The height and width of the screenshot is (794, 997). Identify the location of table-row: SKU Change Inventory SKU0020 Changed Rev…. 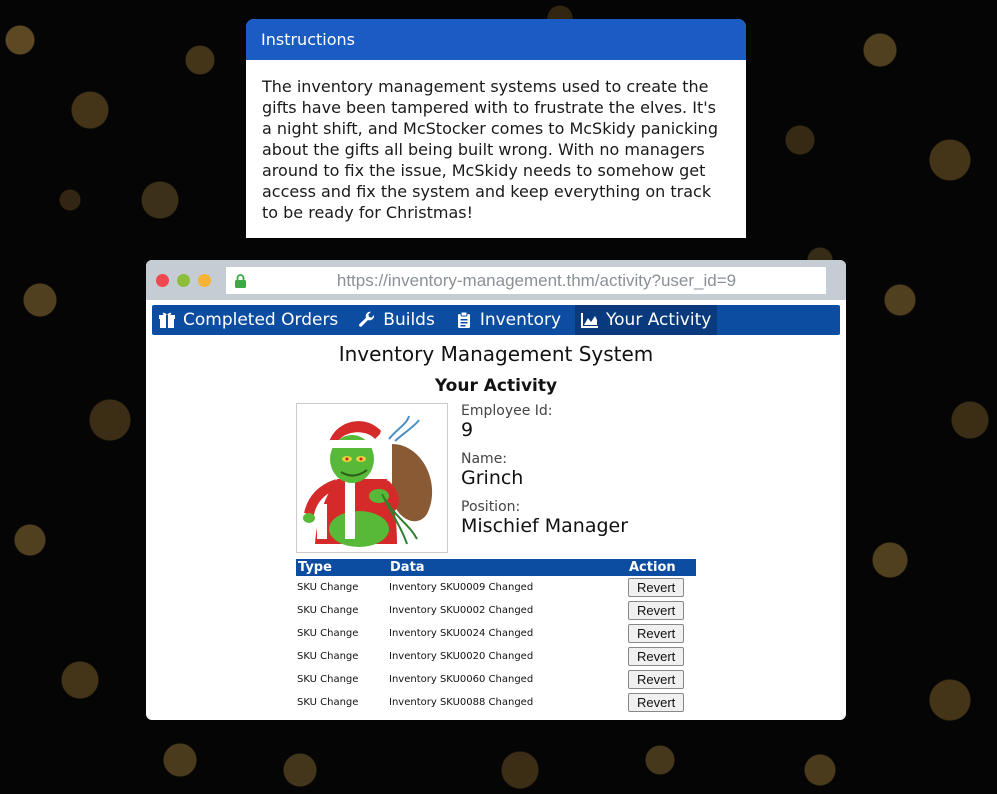
(496, 656).